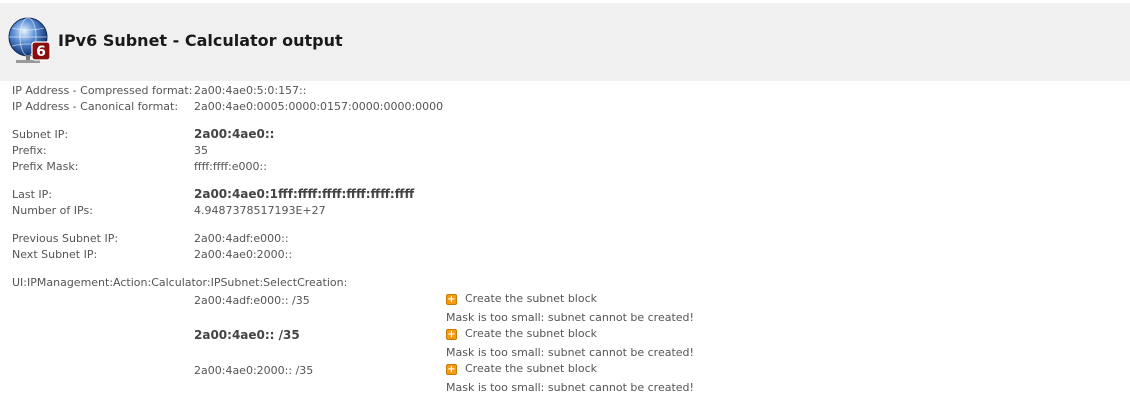  What do you see at coordinates (95, 106) in the screenshot?
I see `canonical-format-label: IP Address - Canonical format:` at bounding box center [95, 106].